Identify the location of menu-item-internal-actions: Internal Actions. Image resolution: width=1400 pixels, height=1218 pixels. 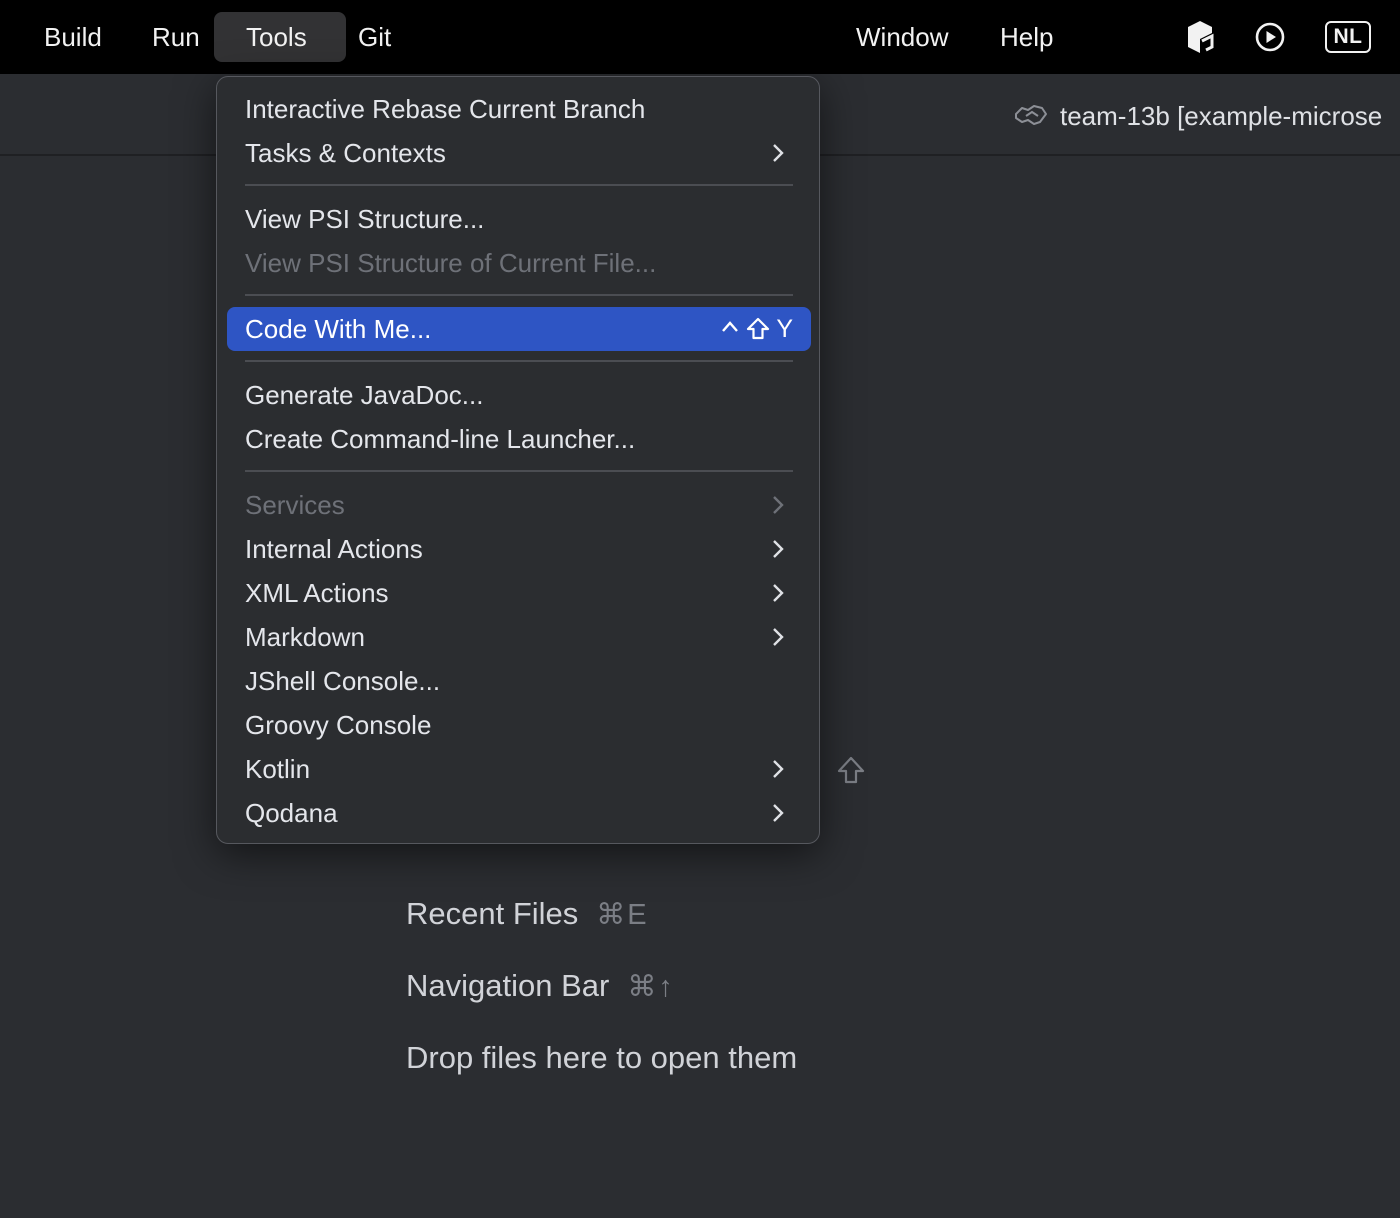
(519, 549).